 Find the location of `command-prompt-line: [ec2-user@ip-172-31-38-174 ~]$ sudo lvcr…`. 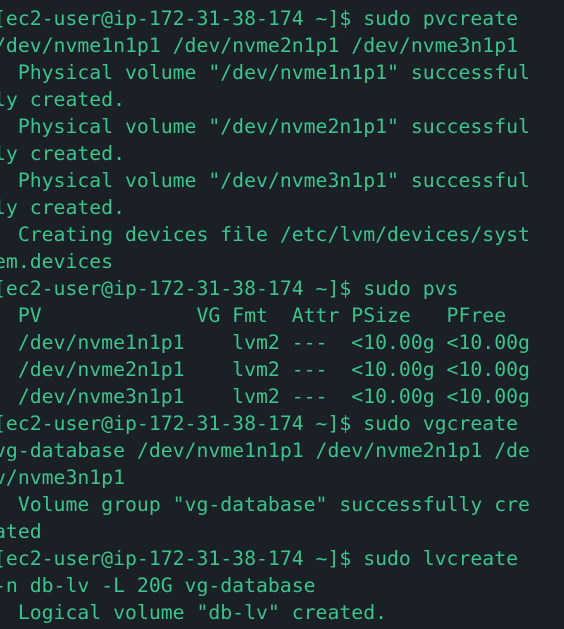

command-prompt-line: [ec2-user@ip-172-31-38-174 ~]$ sudo lvcr… is located at coordinates (259, 558).